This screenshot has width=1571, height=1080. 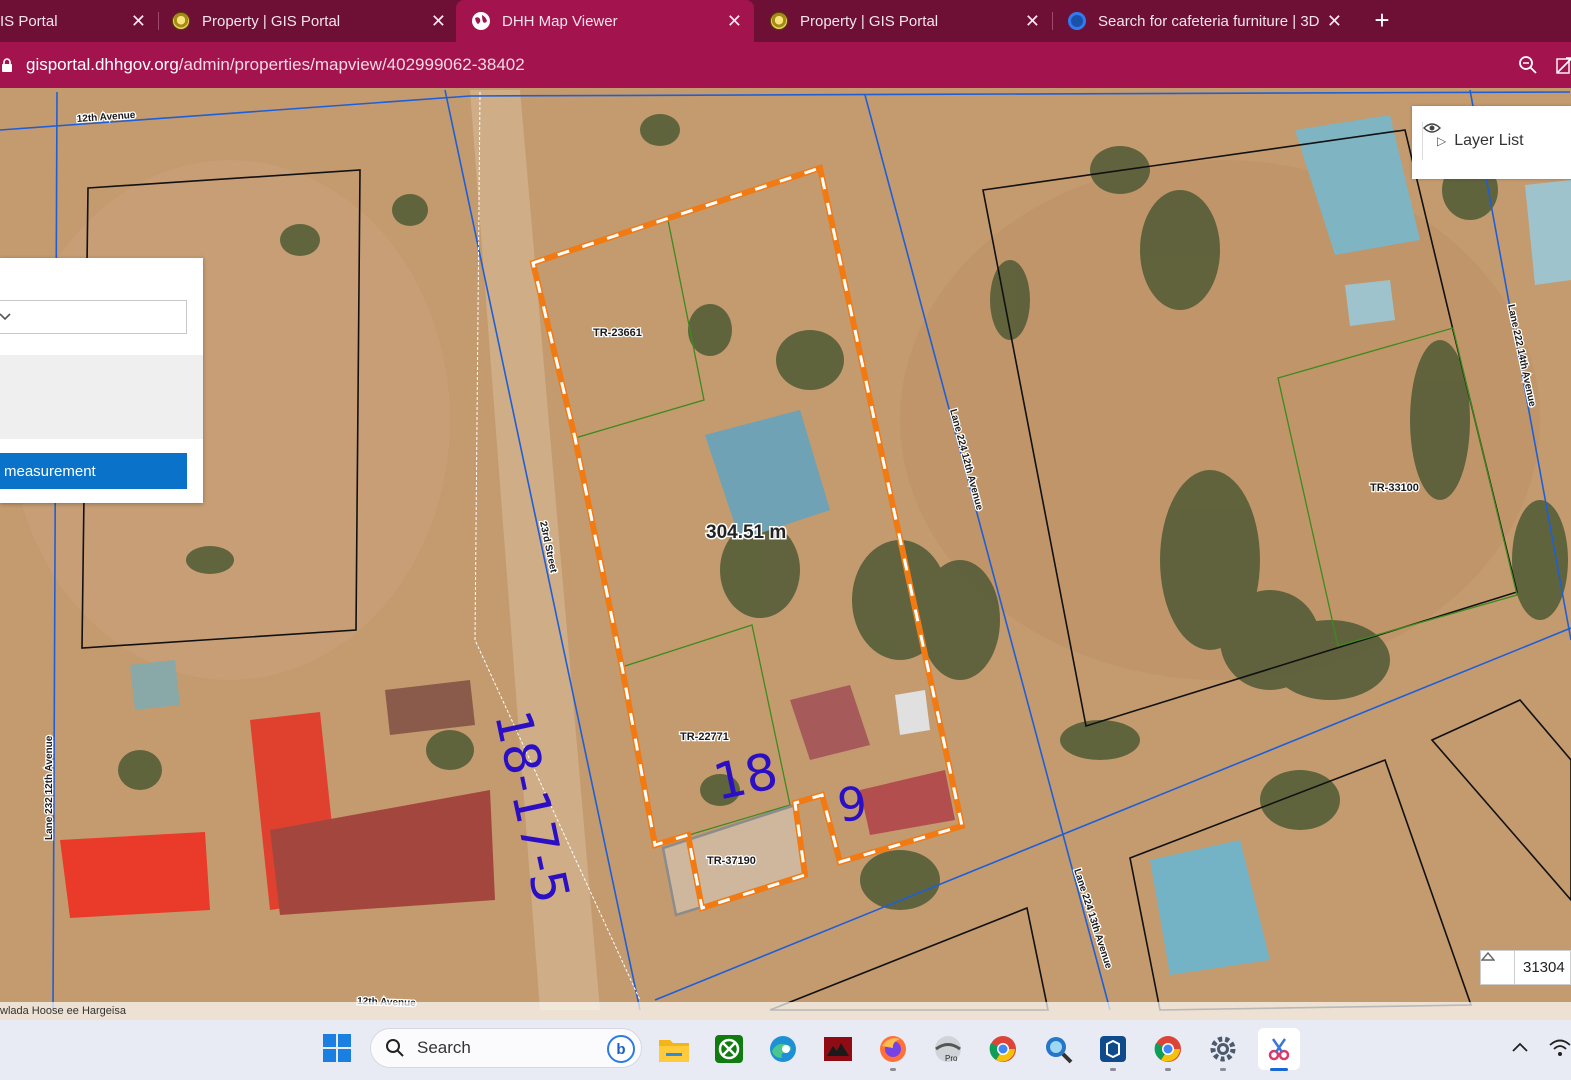 I want to click on tab-title: IS Portal, so click(x=29, y=21).